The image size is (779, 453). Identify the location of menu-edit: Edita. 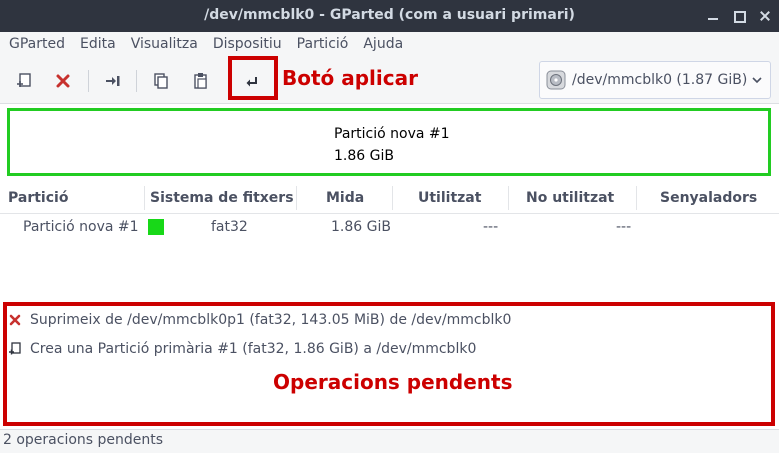
(98, 44).